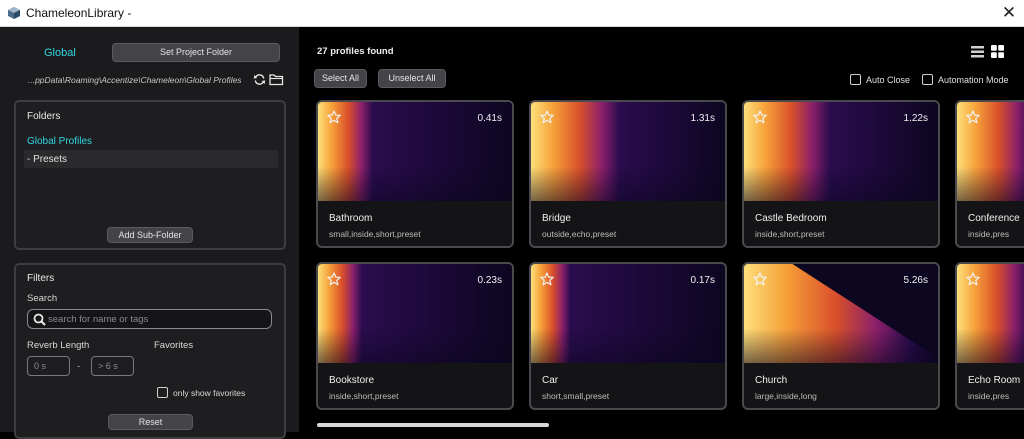 The height and width of the screenshot is (439, 1024). Describe the element at coordinates (977, 52) in the screenshot. I see `list-view-icon` at that location.